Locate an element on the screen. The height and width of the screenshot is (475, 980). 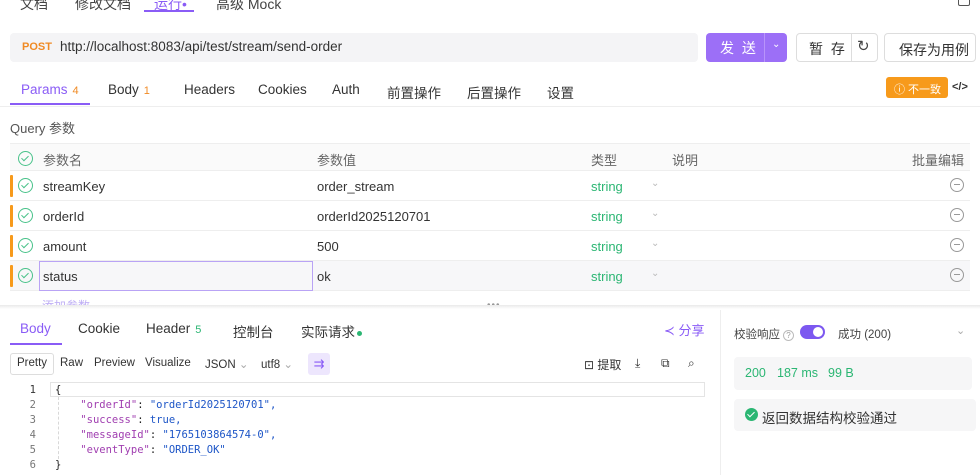
mode-pretty: Pretty is located at coordinates (32, 364).